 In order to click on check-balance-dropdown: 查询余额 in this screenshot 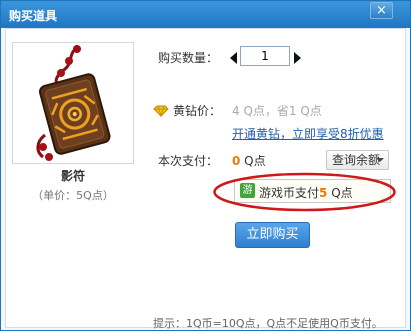, I will do `click(357, 160)`.